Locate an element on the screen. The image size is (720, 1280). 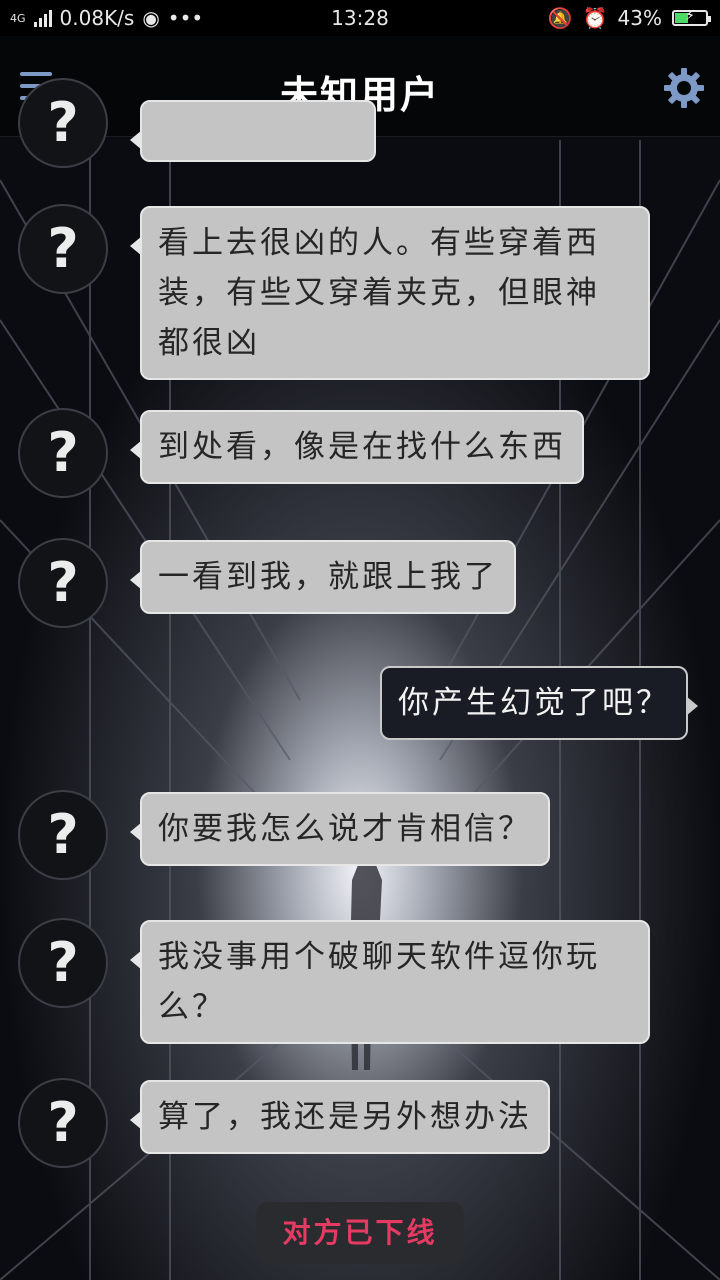
message-bubble: 我没事用个破聊天软件逗你玩么？ is located at coordinates (390, 982).